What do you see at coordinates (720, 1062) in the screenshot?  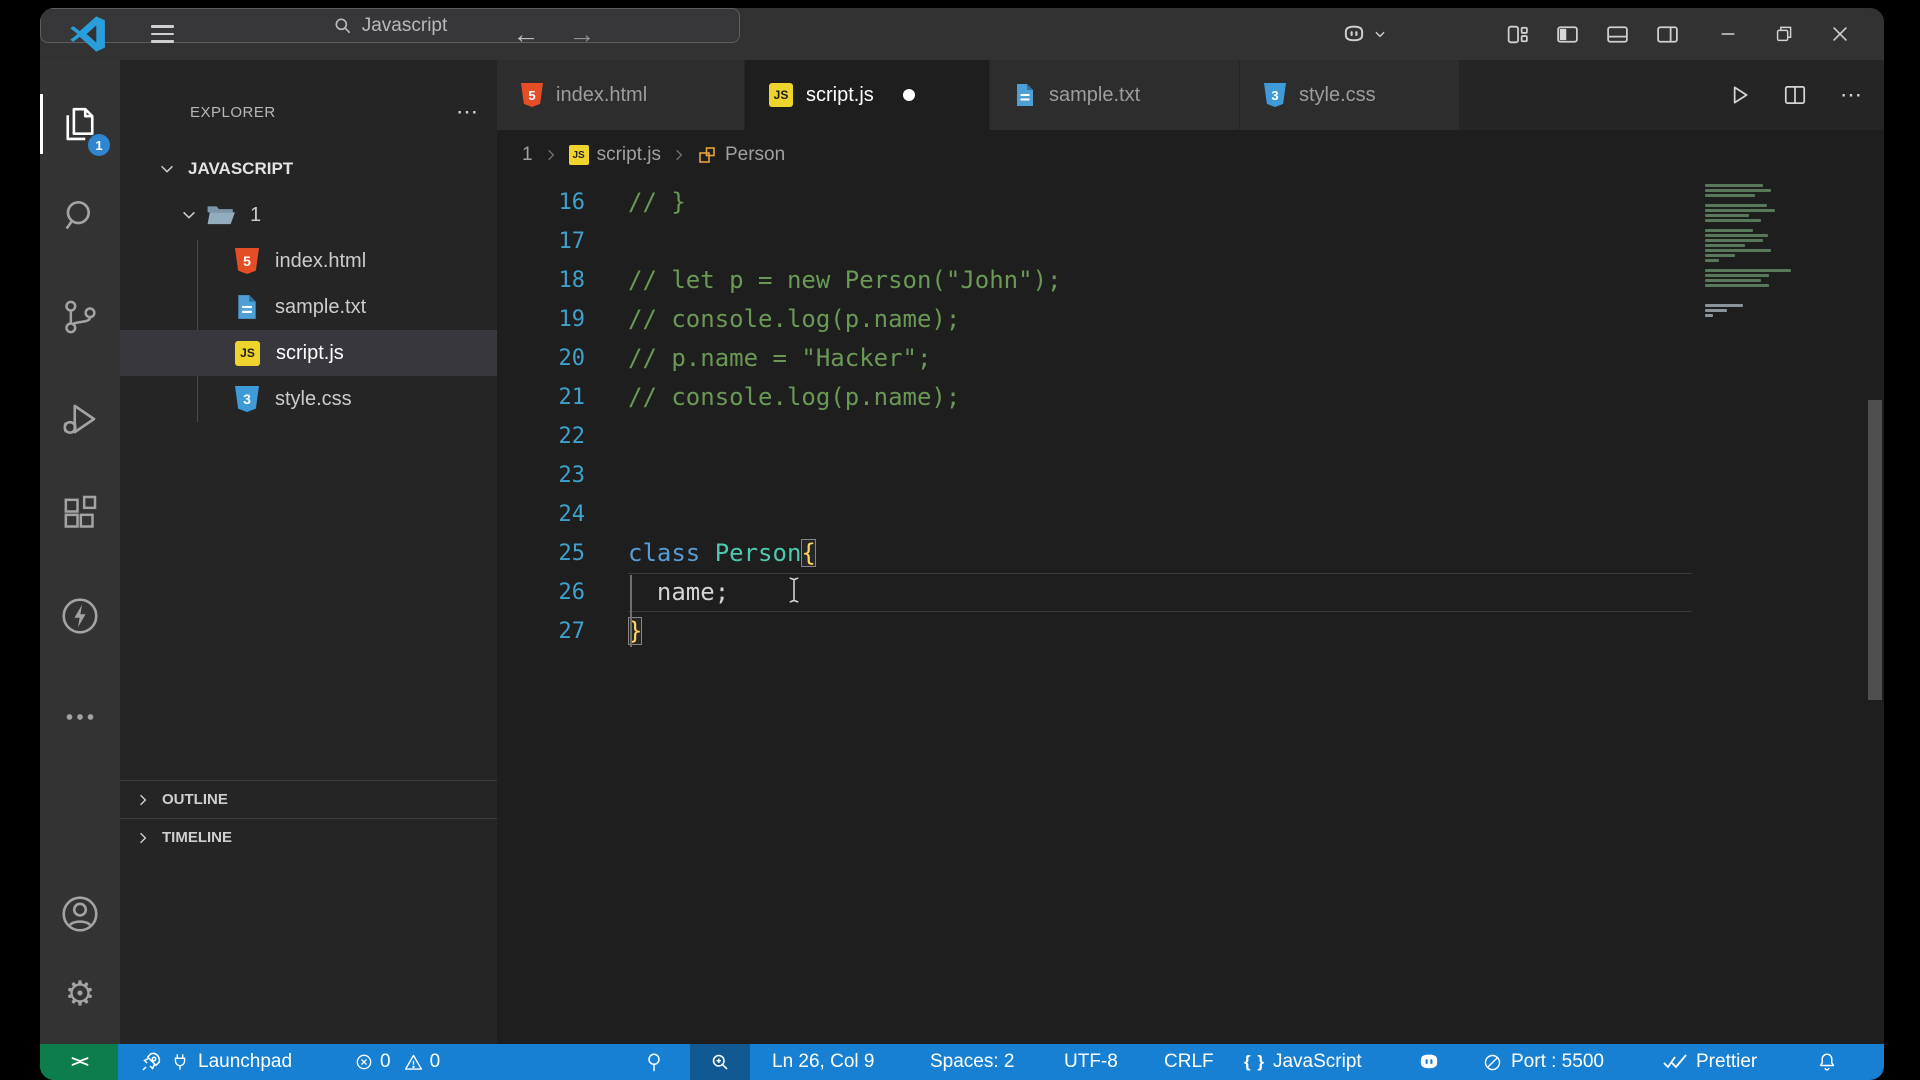 I see `zoom-indicator` at bounding box center [720, 1062].